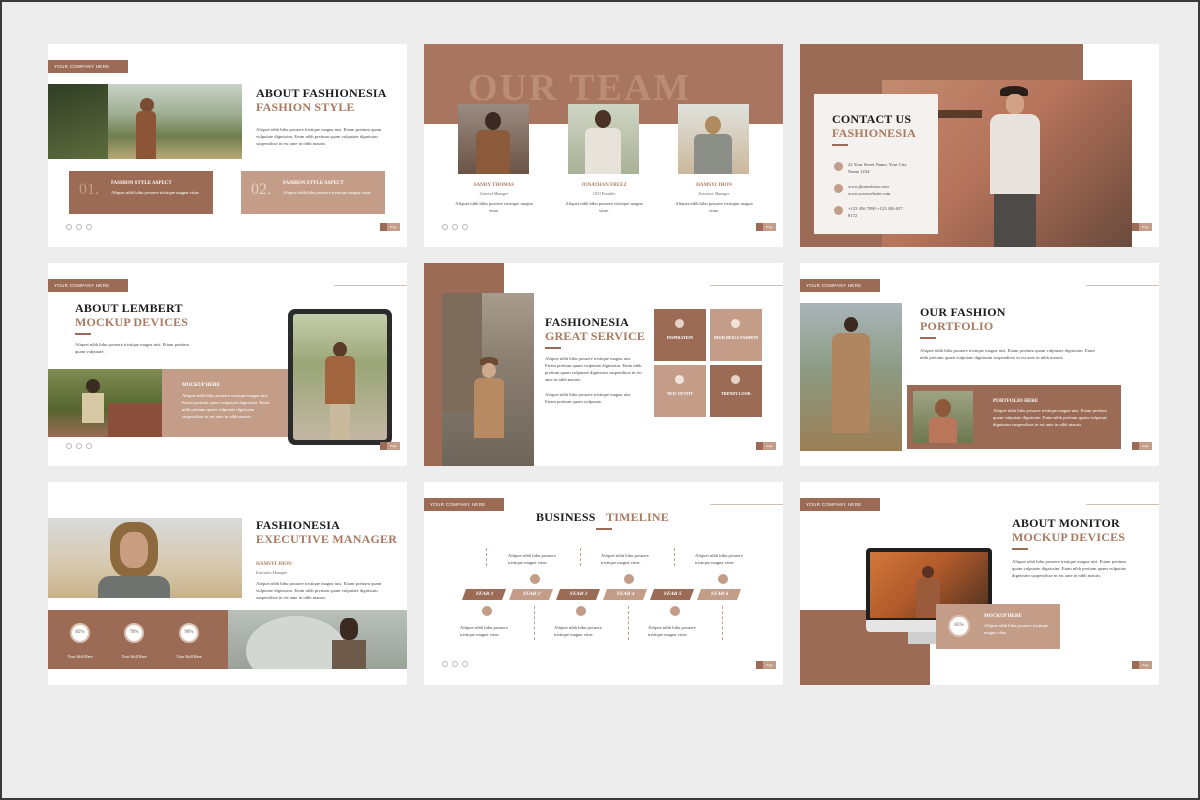 The image size is (1200, 800). I want to click on slide-title: ABOUT FASHIONESIA, so click(321, 93).